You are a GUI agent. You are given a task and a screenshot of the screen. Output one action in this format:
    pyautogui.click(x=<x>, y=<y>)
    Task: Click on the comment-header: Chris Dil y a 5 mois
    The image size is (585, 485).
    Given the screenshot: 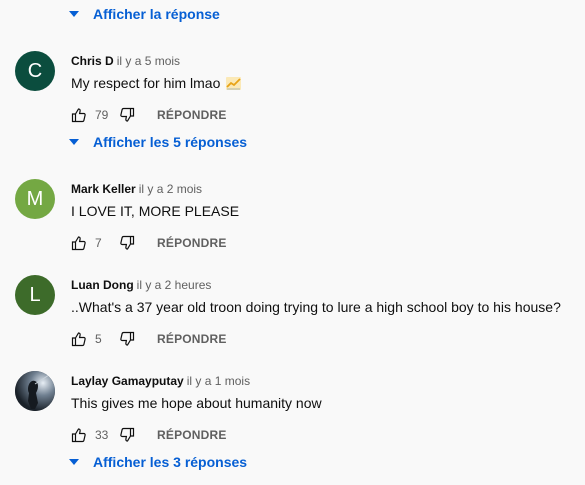 What is the action you would take?
    pyautogui.click(x=125, y=61)
    